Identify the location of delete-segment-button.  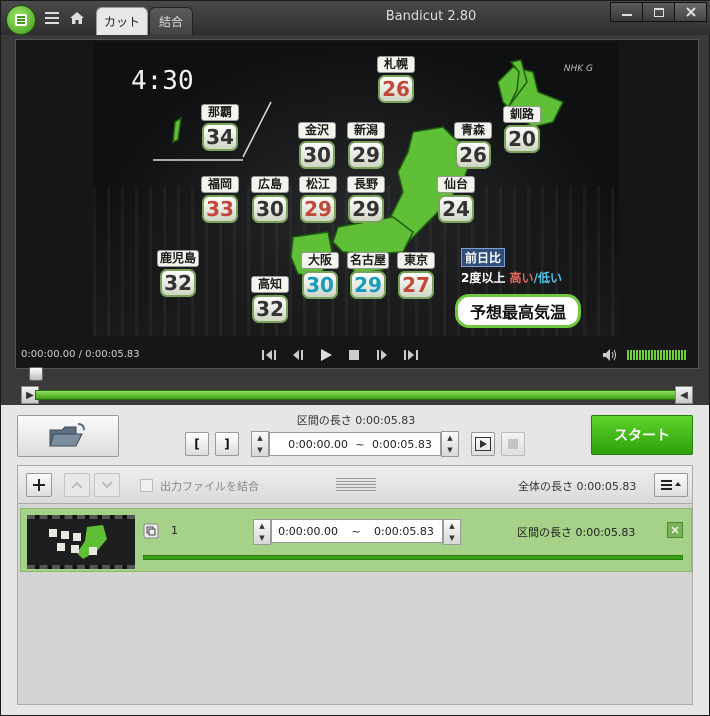
(675, 530).